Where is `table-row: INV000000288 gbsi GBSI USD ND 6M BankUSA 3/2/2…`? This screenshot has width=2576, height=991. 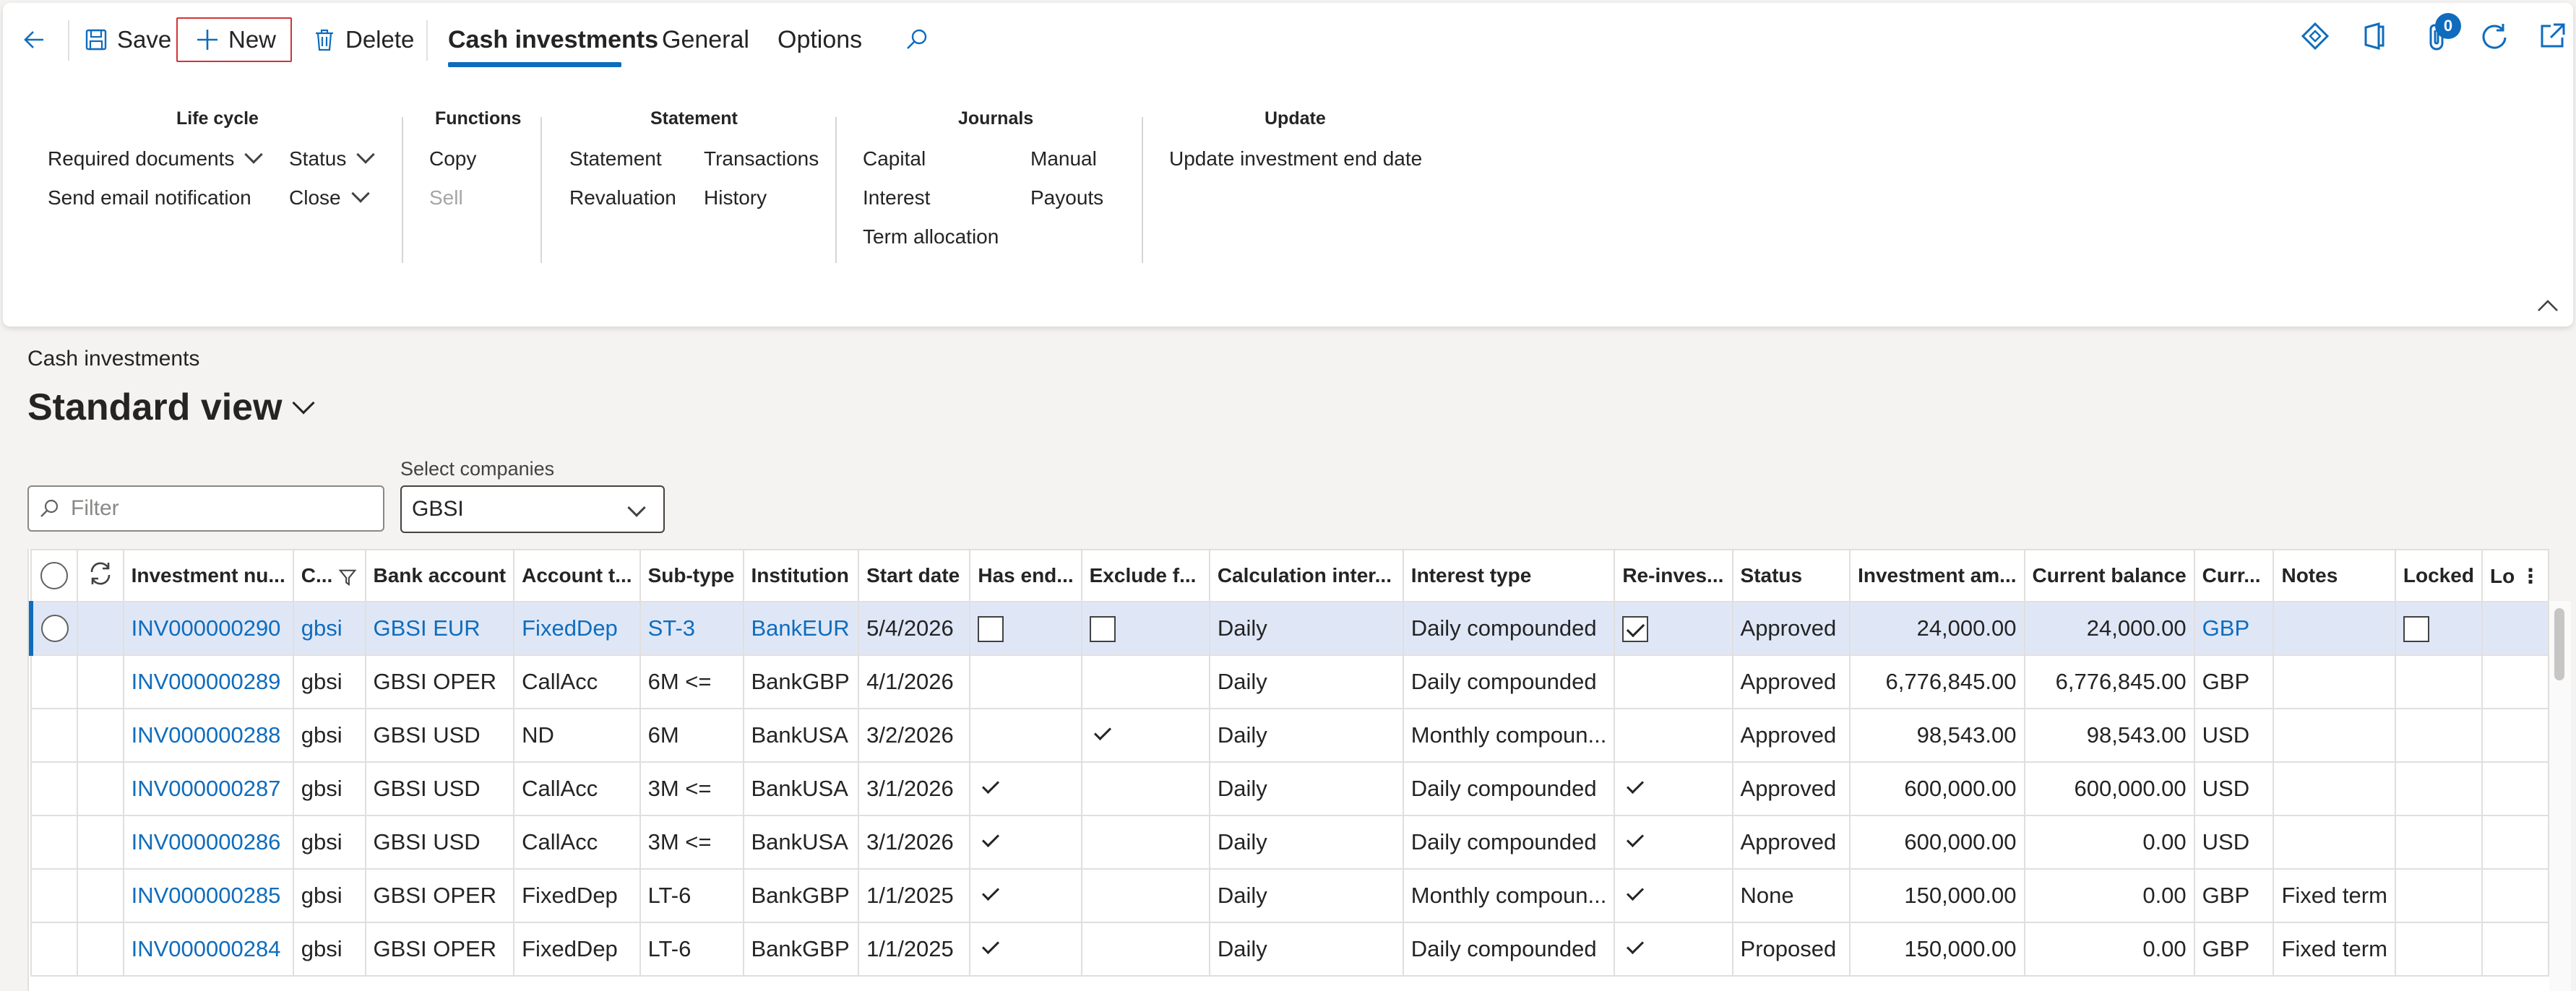 table-row: INV000000288 gbsi GBSI USD ND 6M BankUSA 3/2/2… is located at coordinates (1289, 735).